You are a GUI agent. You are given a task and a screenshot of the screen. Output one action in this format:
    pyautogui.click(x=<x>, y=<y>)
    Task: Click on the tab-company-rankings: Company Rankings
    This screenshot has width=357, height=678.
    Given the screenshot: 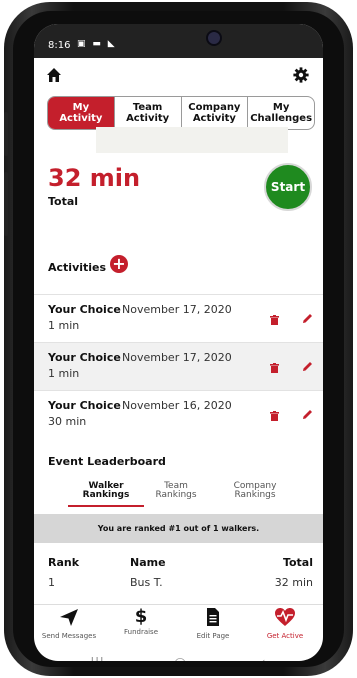 What is the action you would take?
    pyautogui.click(x=255, y=491)
    